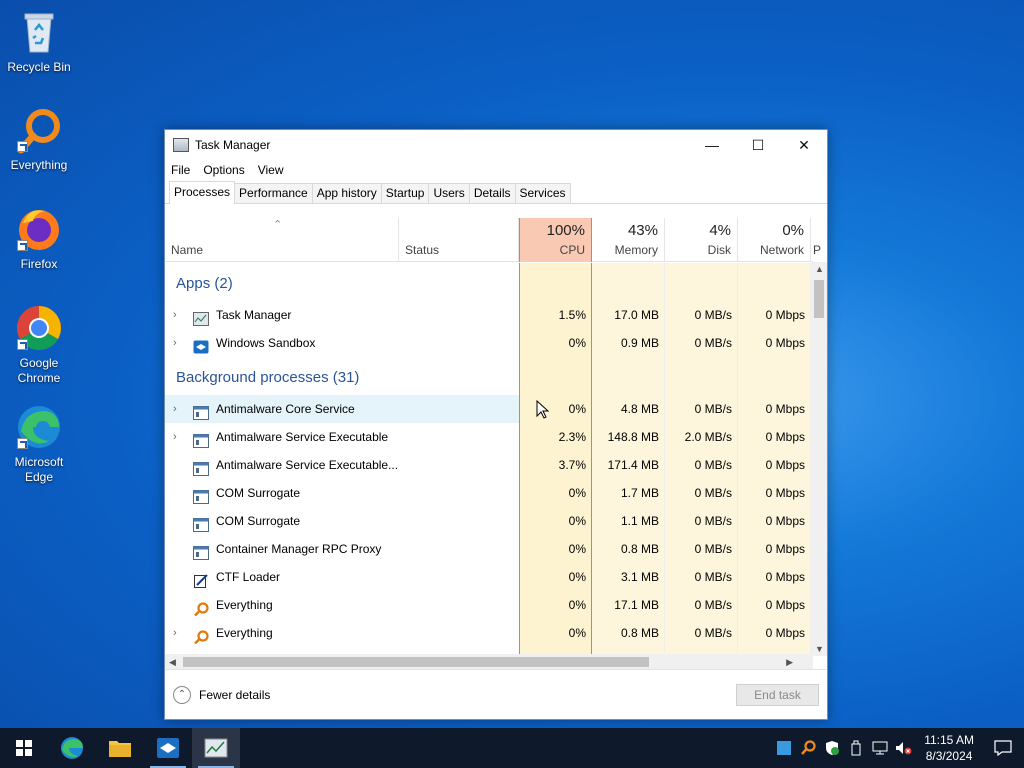 Image resolution: width=1024 pixels, height=768 pixels. Describe the element at coordinates (489, 577) in the screenshot. I see `table-row: CTF Loader 0% 3.1 MB 0 MB/s 0 Mbps` at that location.